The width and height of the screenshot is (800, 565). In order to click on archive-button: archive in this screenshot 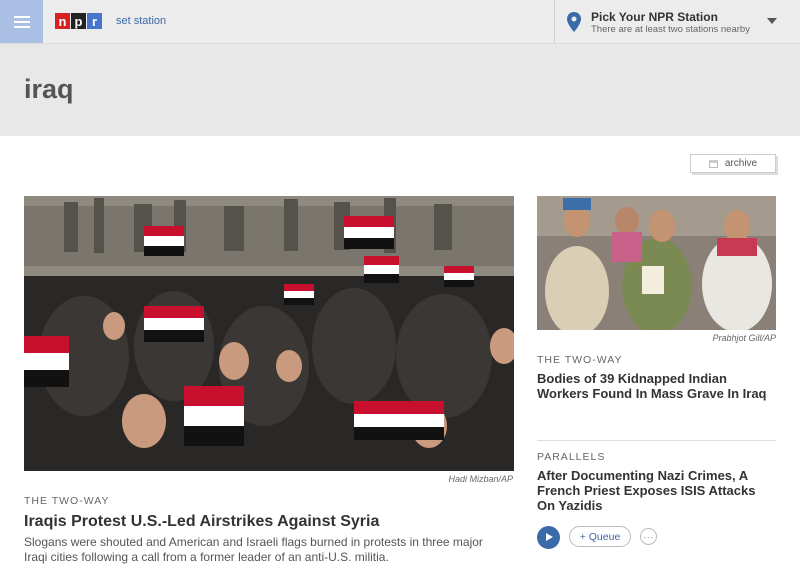, I will do `click(733, 163)`.